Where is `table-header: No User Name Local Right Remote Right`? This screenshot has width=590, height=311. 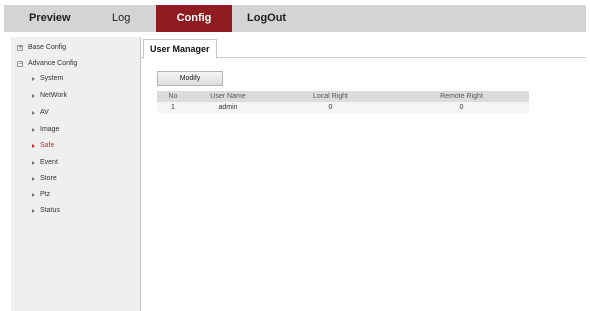 table-header: No User Name Local Right Remote Right is located at coordinates (343, 96).